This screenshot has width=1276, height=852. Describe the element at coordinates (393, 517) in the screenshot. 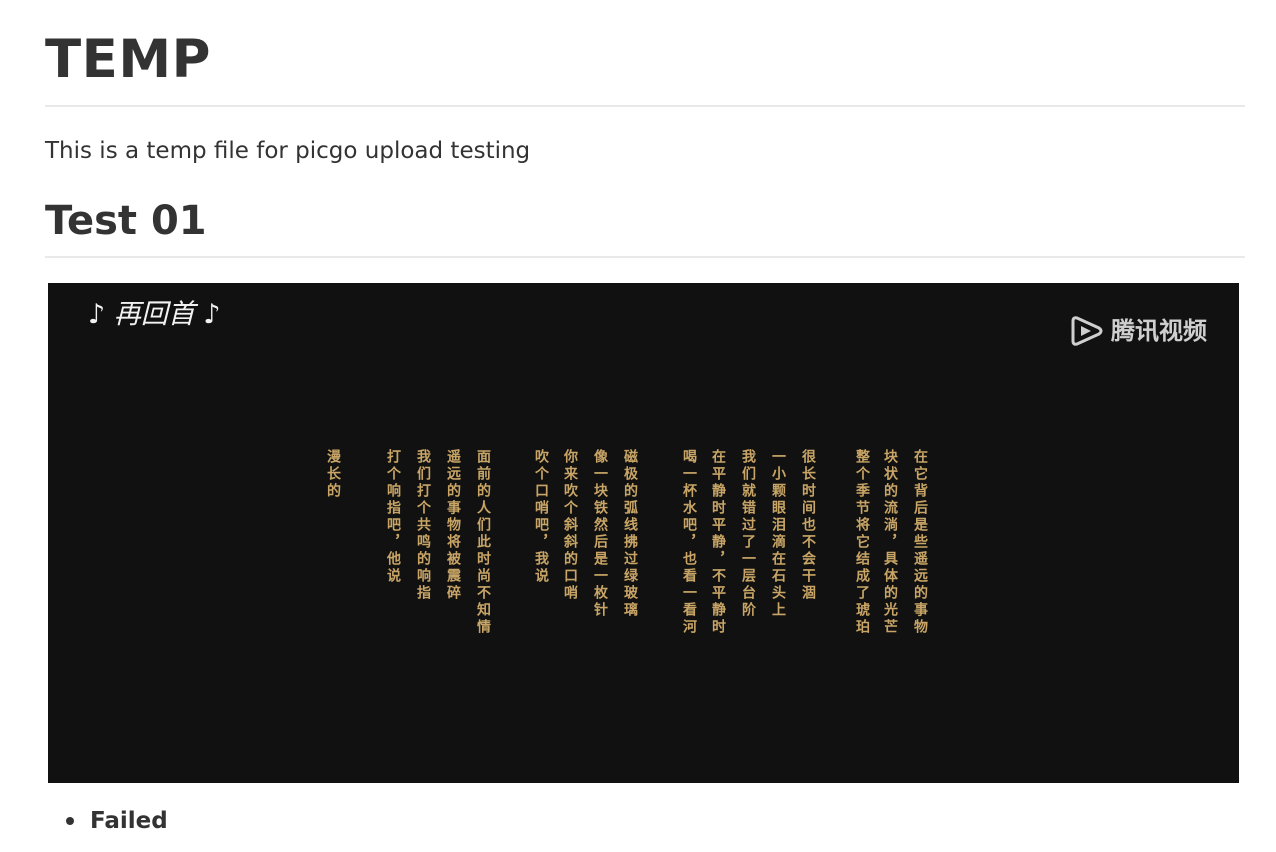

I see `lyric-line: 打个响指吧，他说` at that location.